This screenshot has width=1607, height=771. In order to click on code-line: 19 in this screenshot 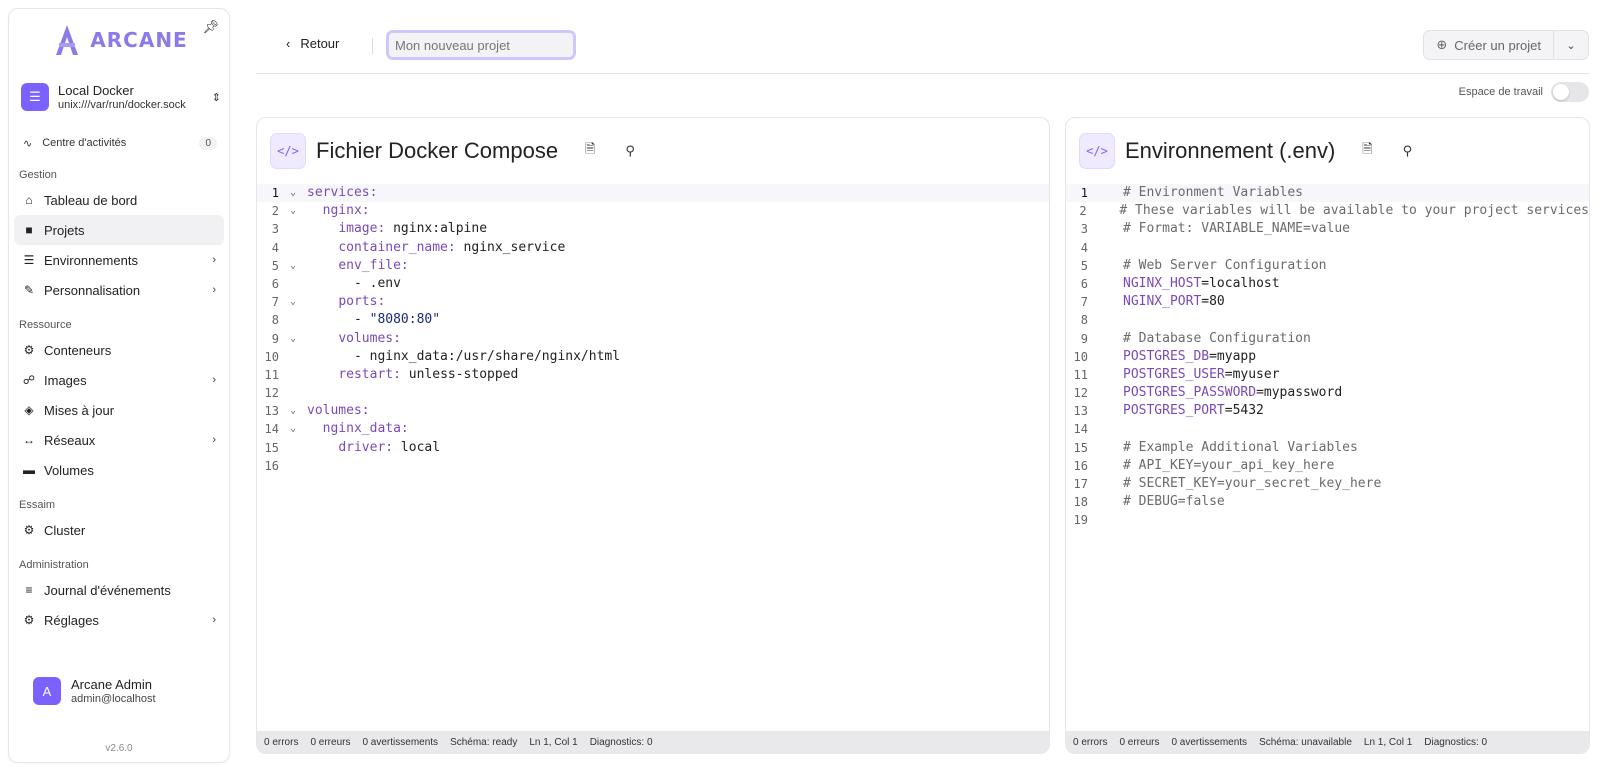, I will do `click(1327, 520)`.